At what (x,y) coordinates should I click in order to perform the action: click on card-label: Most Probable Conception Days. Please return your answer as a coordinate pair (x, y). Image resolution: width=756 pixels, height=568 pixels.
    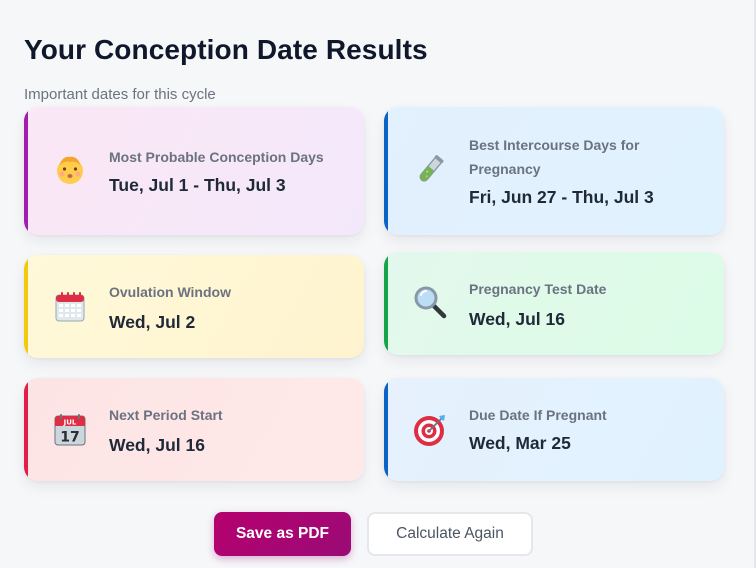
    Looking at the image, I should click on (216, 157).